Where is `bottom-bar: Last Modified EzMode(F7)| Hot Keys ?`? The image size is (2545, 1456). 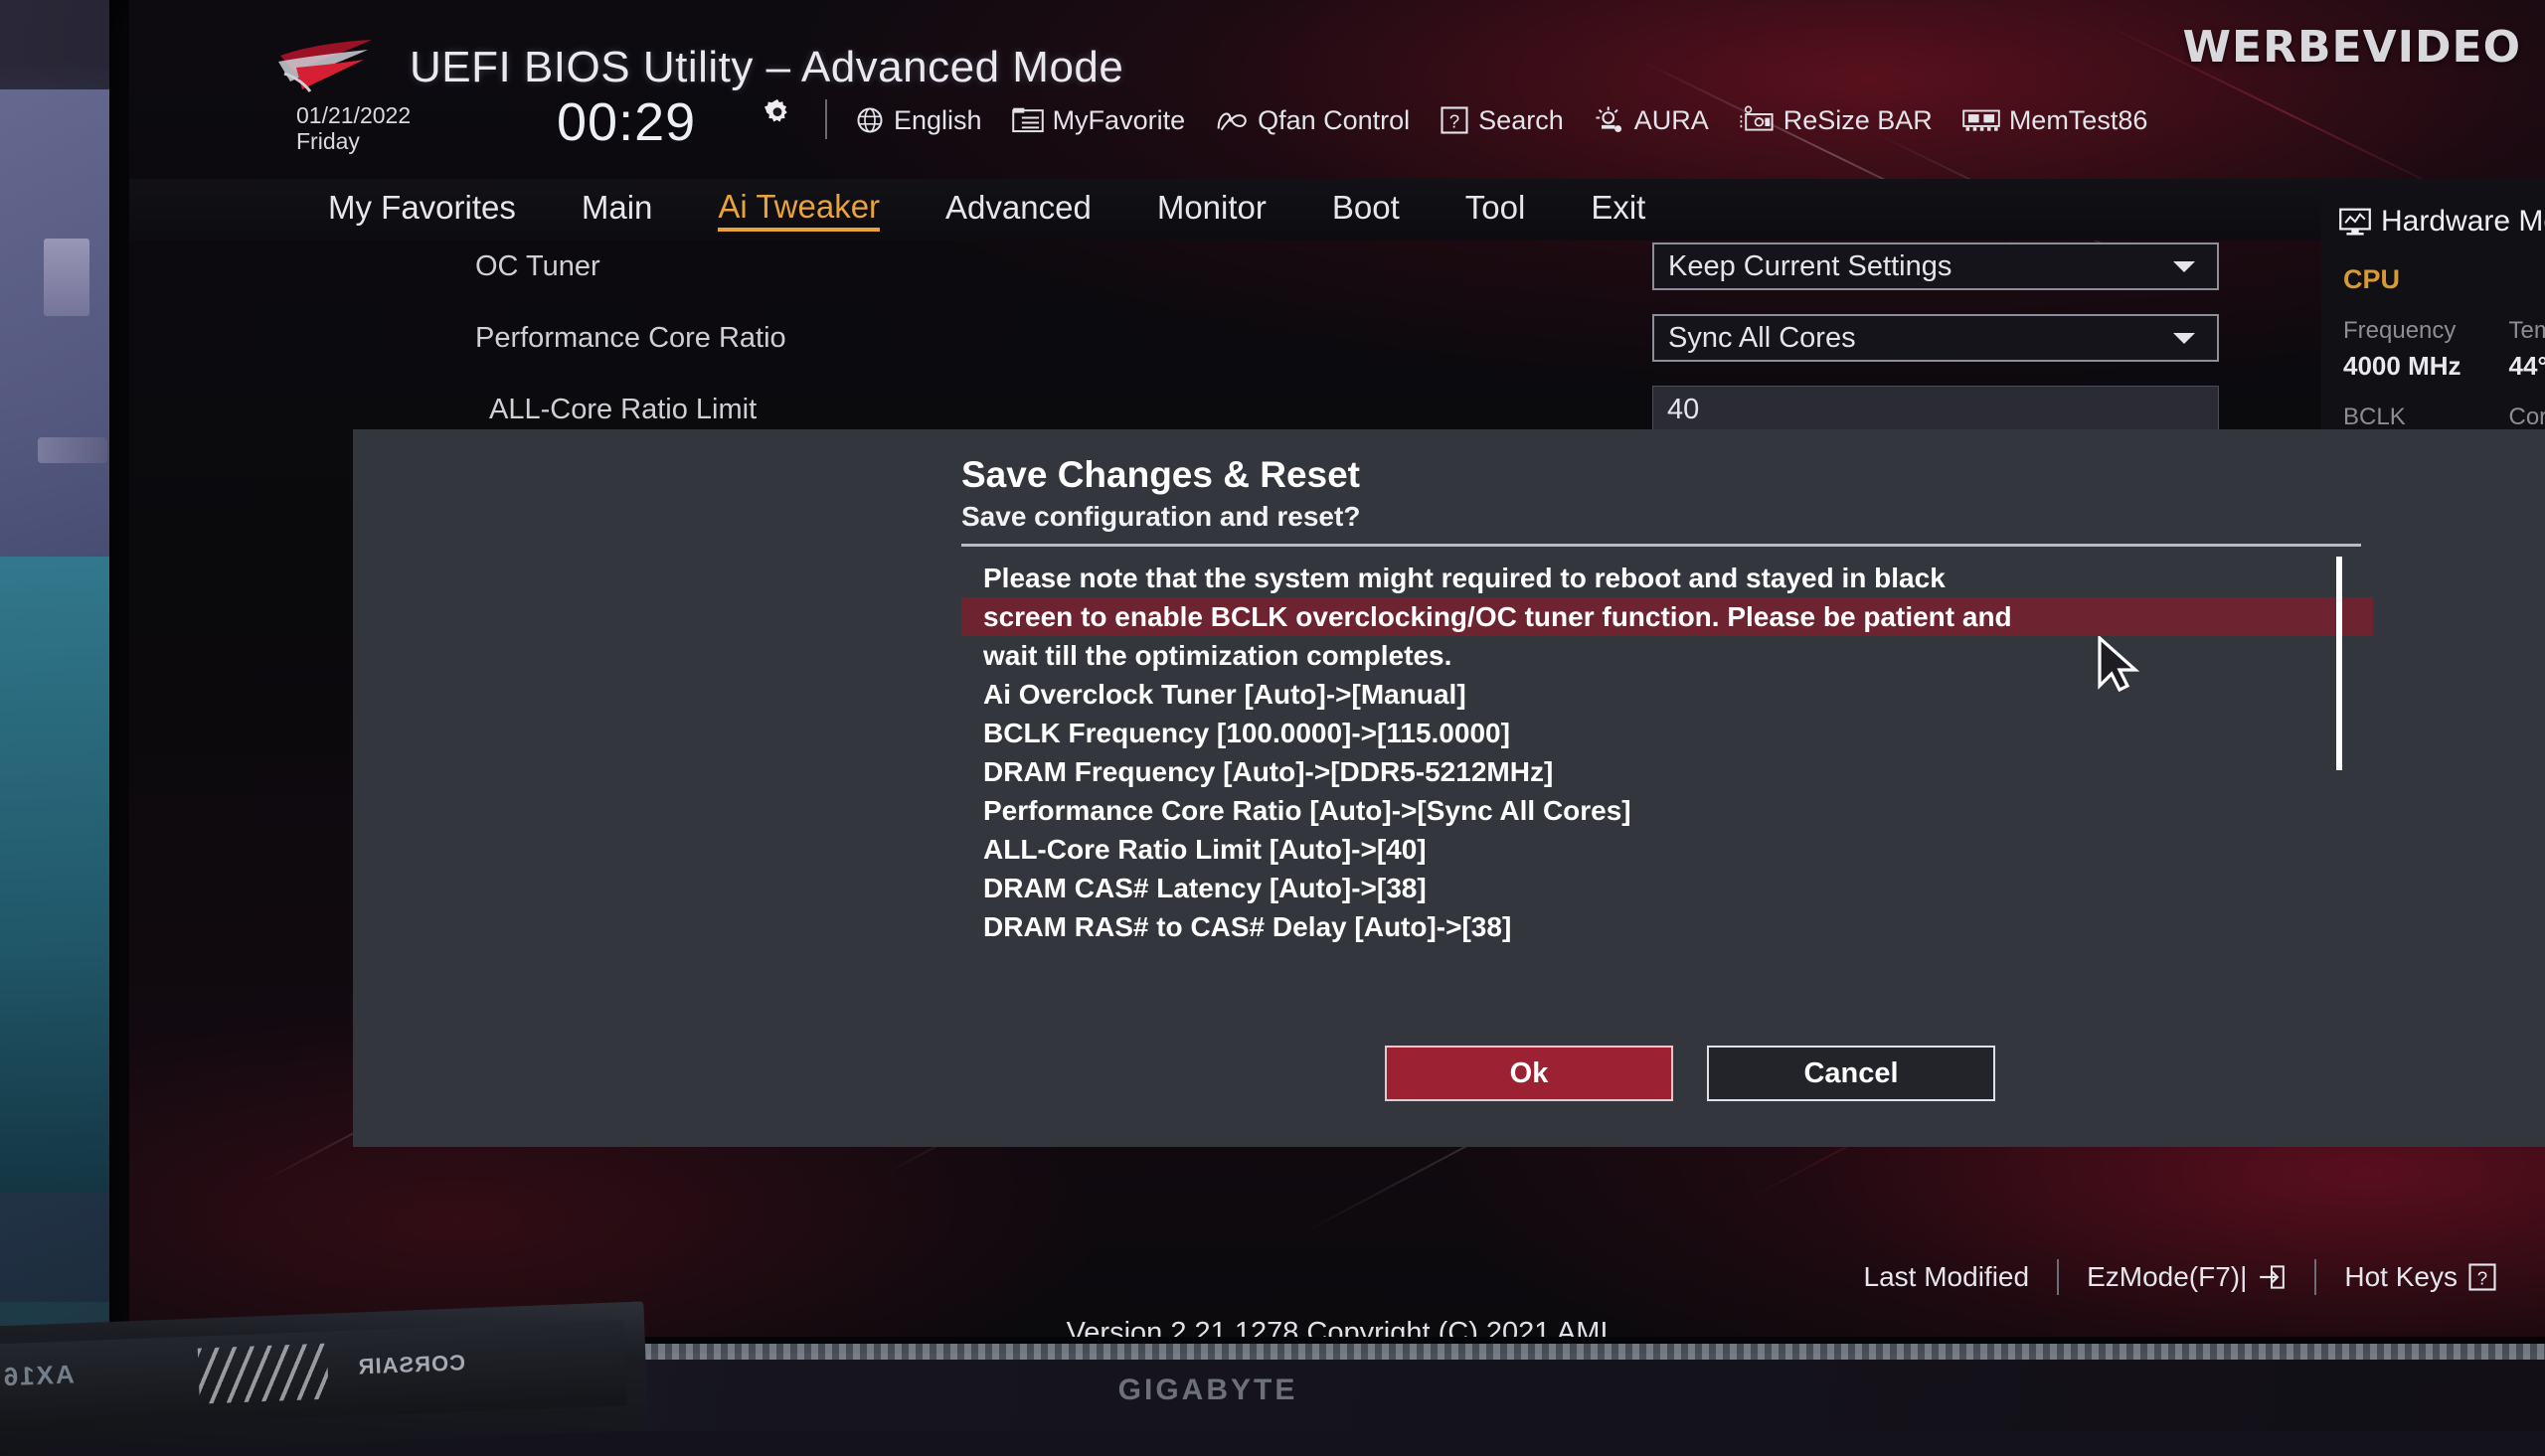 bottom-bar: Last Modified EzMode(F7)| Hot Keys ? is located at coordinates (1337, 1277).